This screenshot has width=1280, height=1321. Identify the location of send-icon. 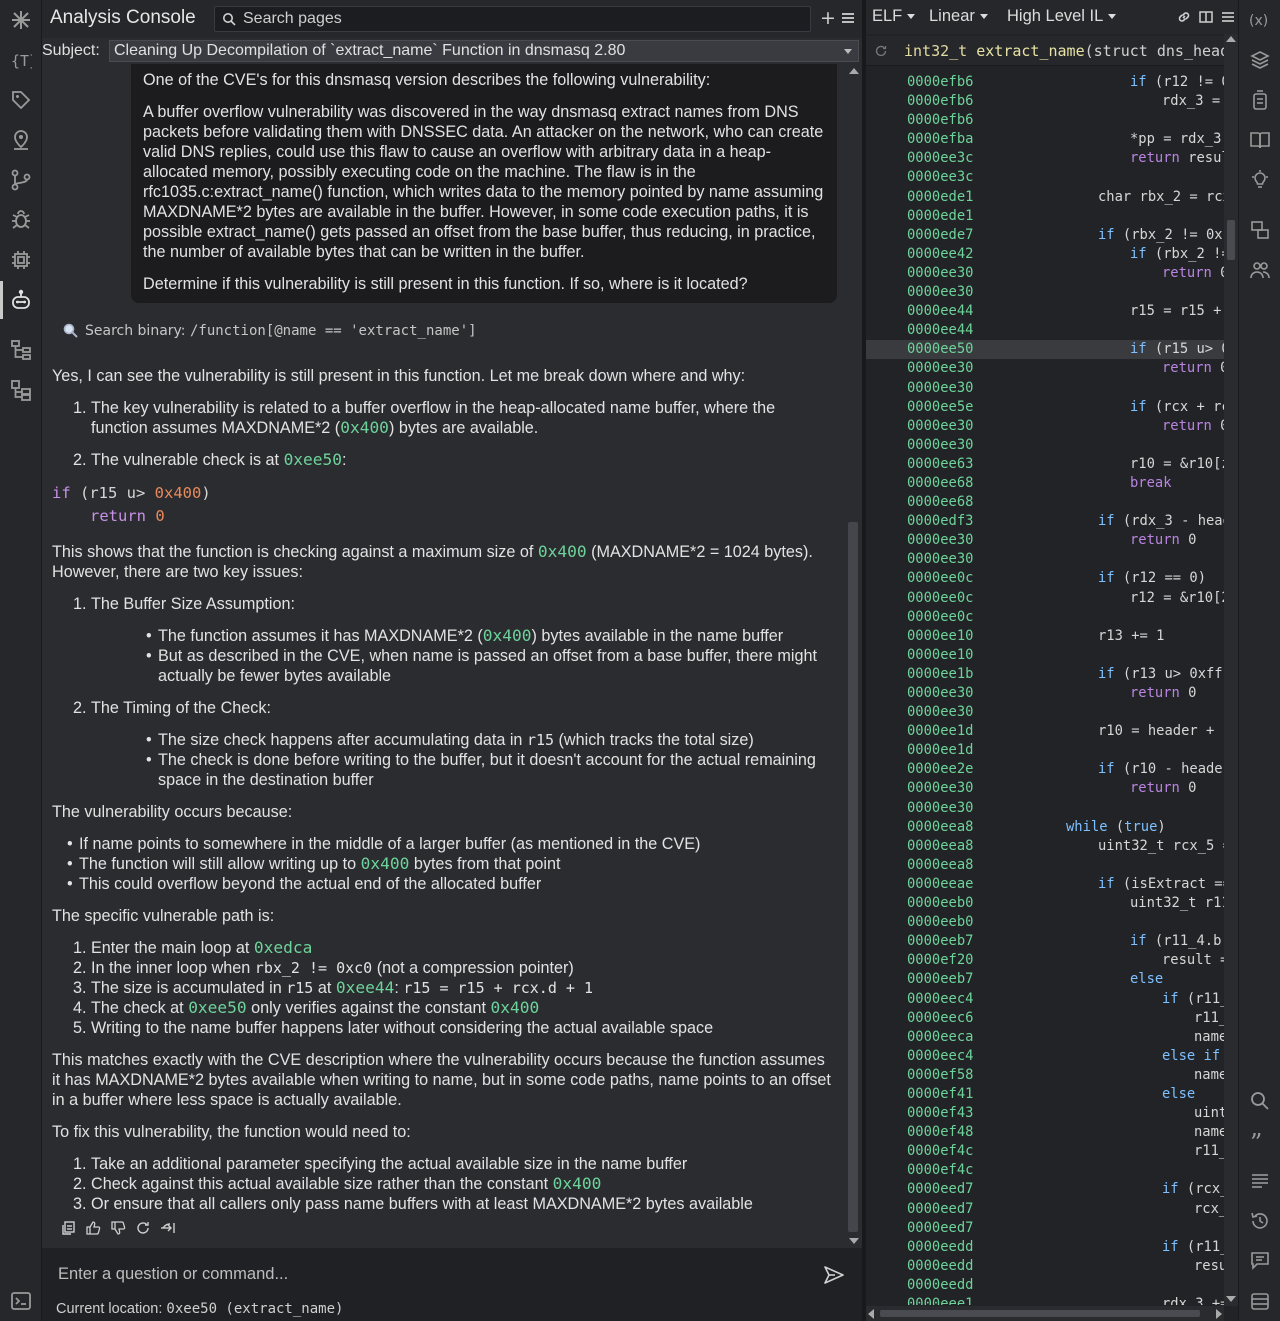
(834, 1275).